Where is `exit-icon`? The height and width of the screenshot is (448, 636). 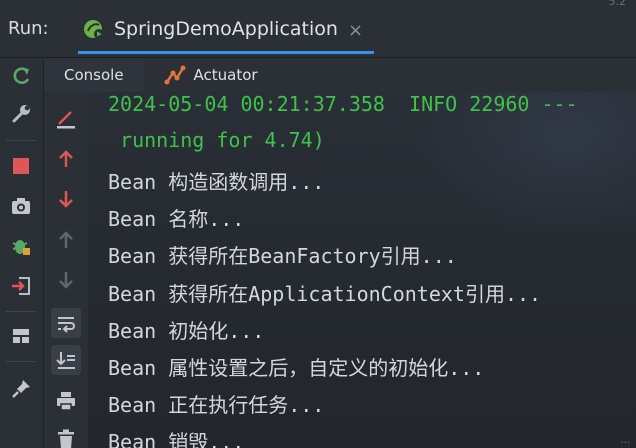 exit-icon is located at coordinates (21, 286).